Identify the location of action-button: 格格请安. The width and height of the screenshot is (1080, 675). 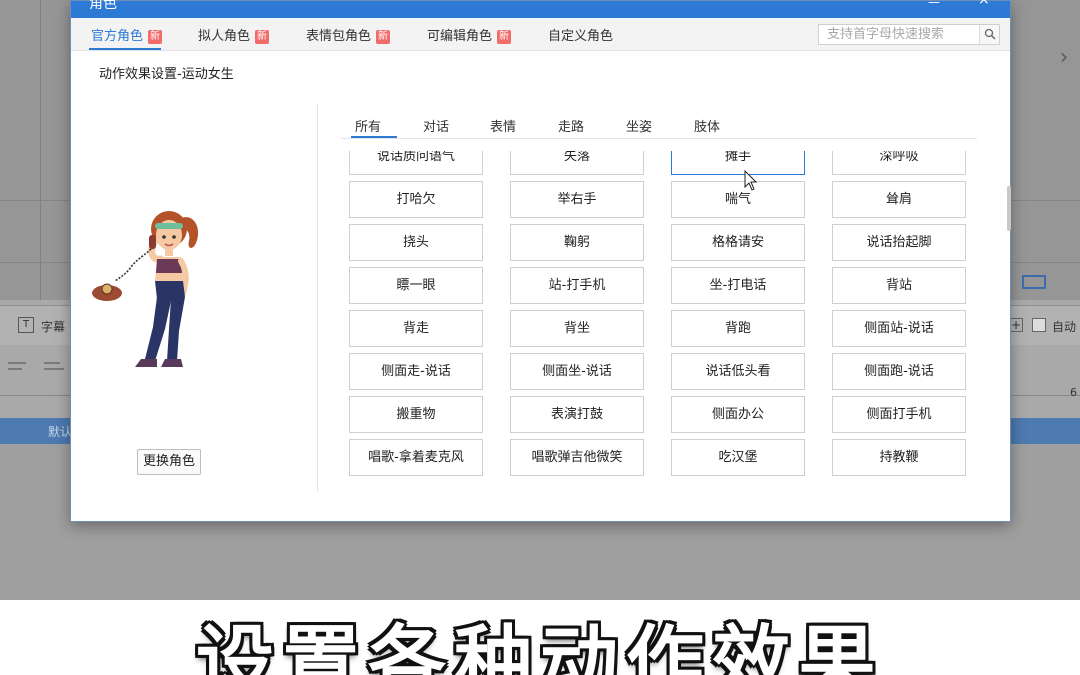
(738, 242).